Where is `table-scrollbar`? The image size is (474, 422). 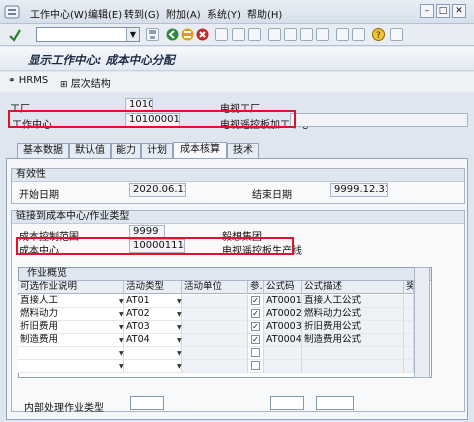
table-scrollbar is located at coordinates (422, 322).